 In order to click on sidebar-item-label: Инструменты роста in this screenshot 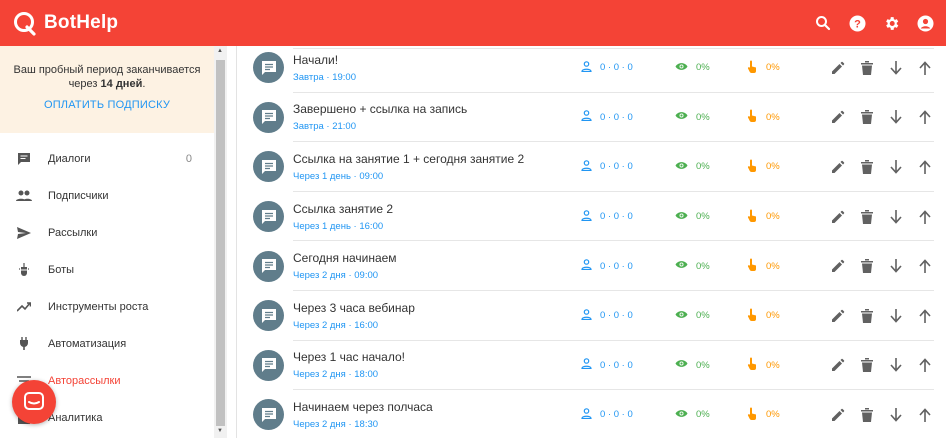, I will do `click(98, 306)`.